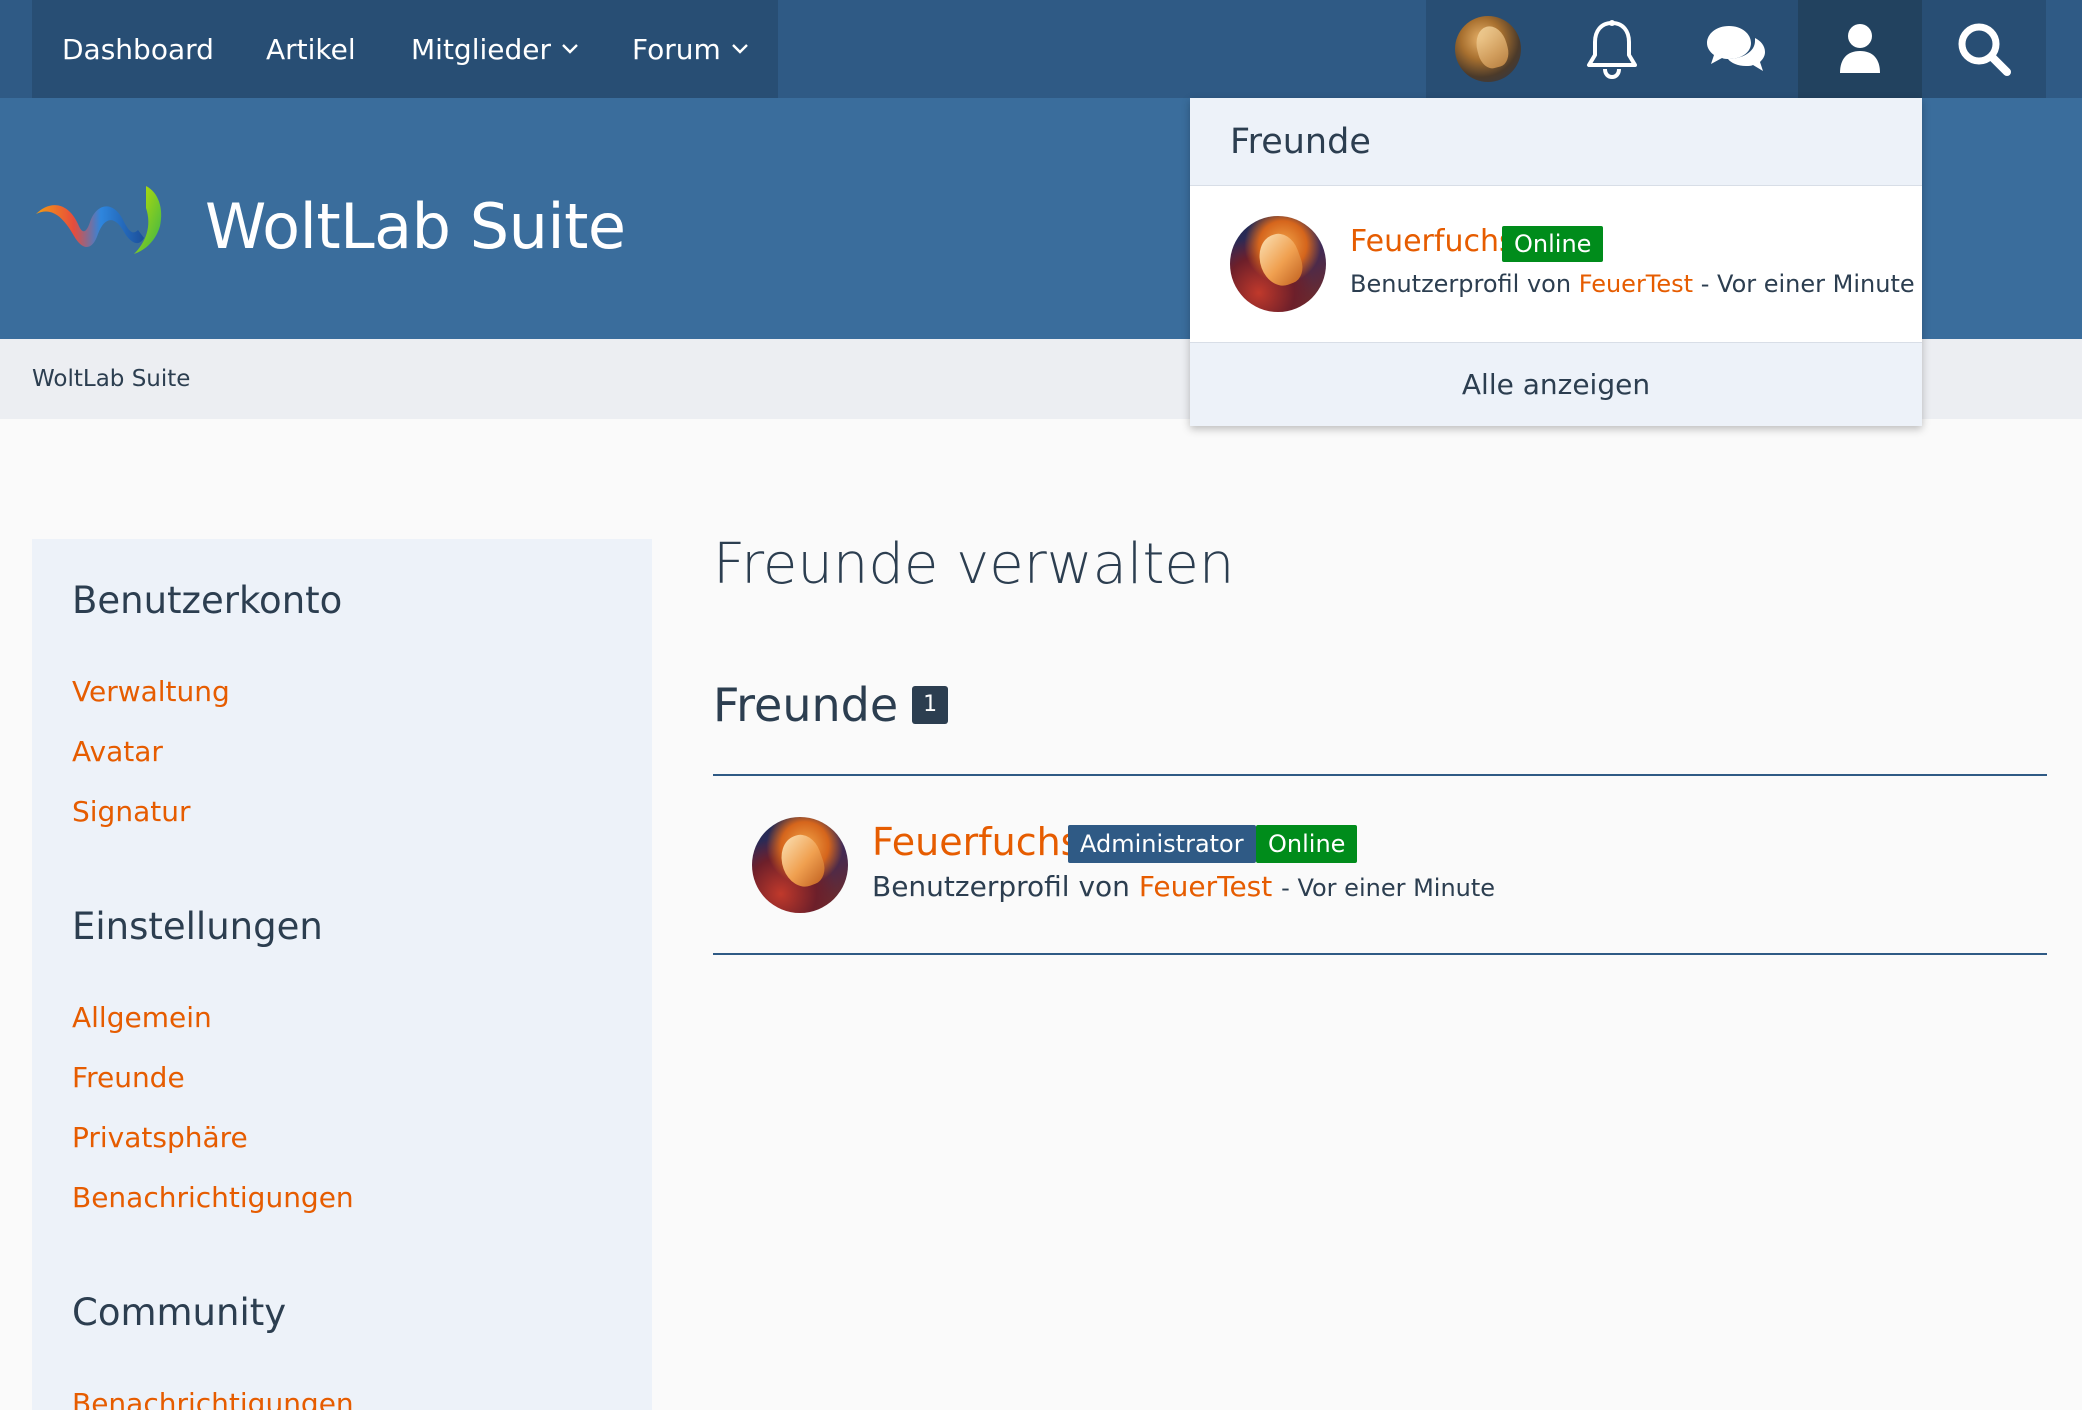 This screenshot has height=1410, width=2082. What do you see at coordinates (128, 1077) in the screenshot?
I see `sidebar-item-freunde: Freunde` at bounding box center [128, 1077].